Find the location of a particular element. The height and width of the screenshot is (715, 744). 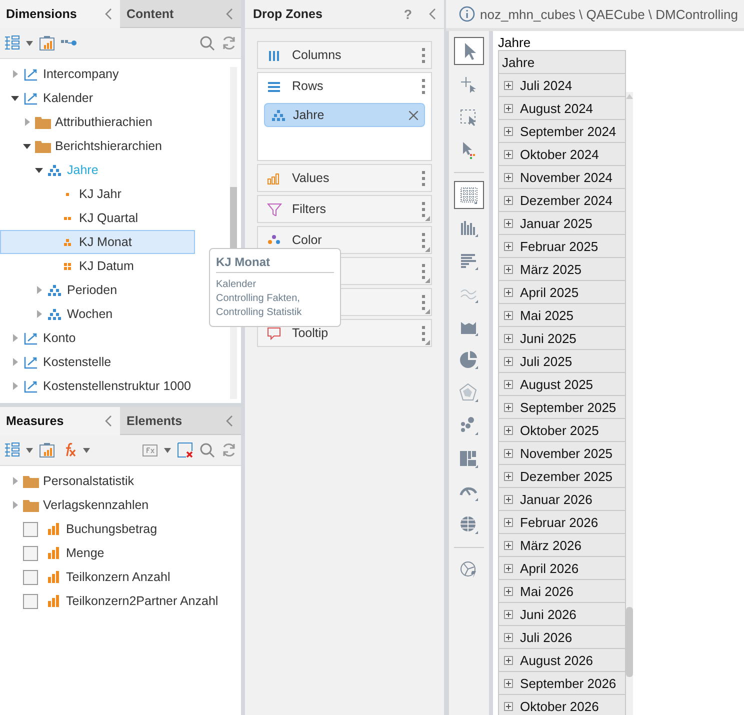

tree-item: KJ Quartal is located at coordinates (97, 218).